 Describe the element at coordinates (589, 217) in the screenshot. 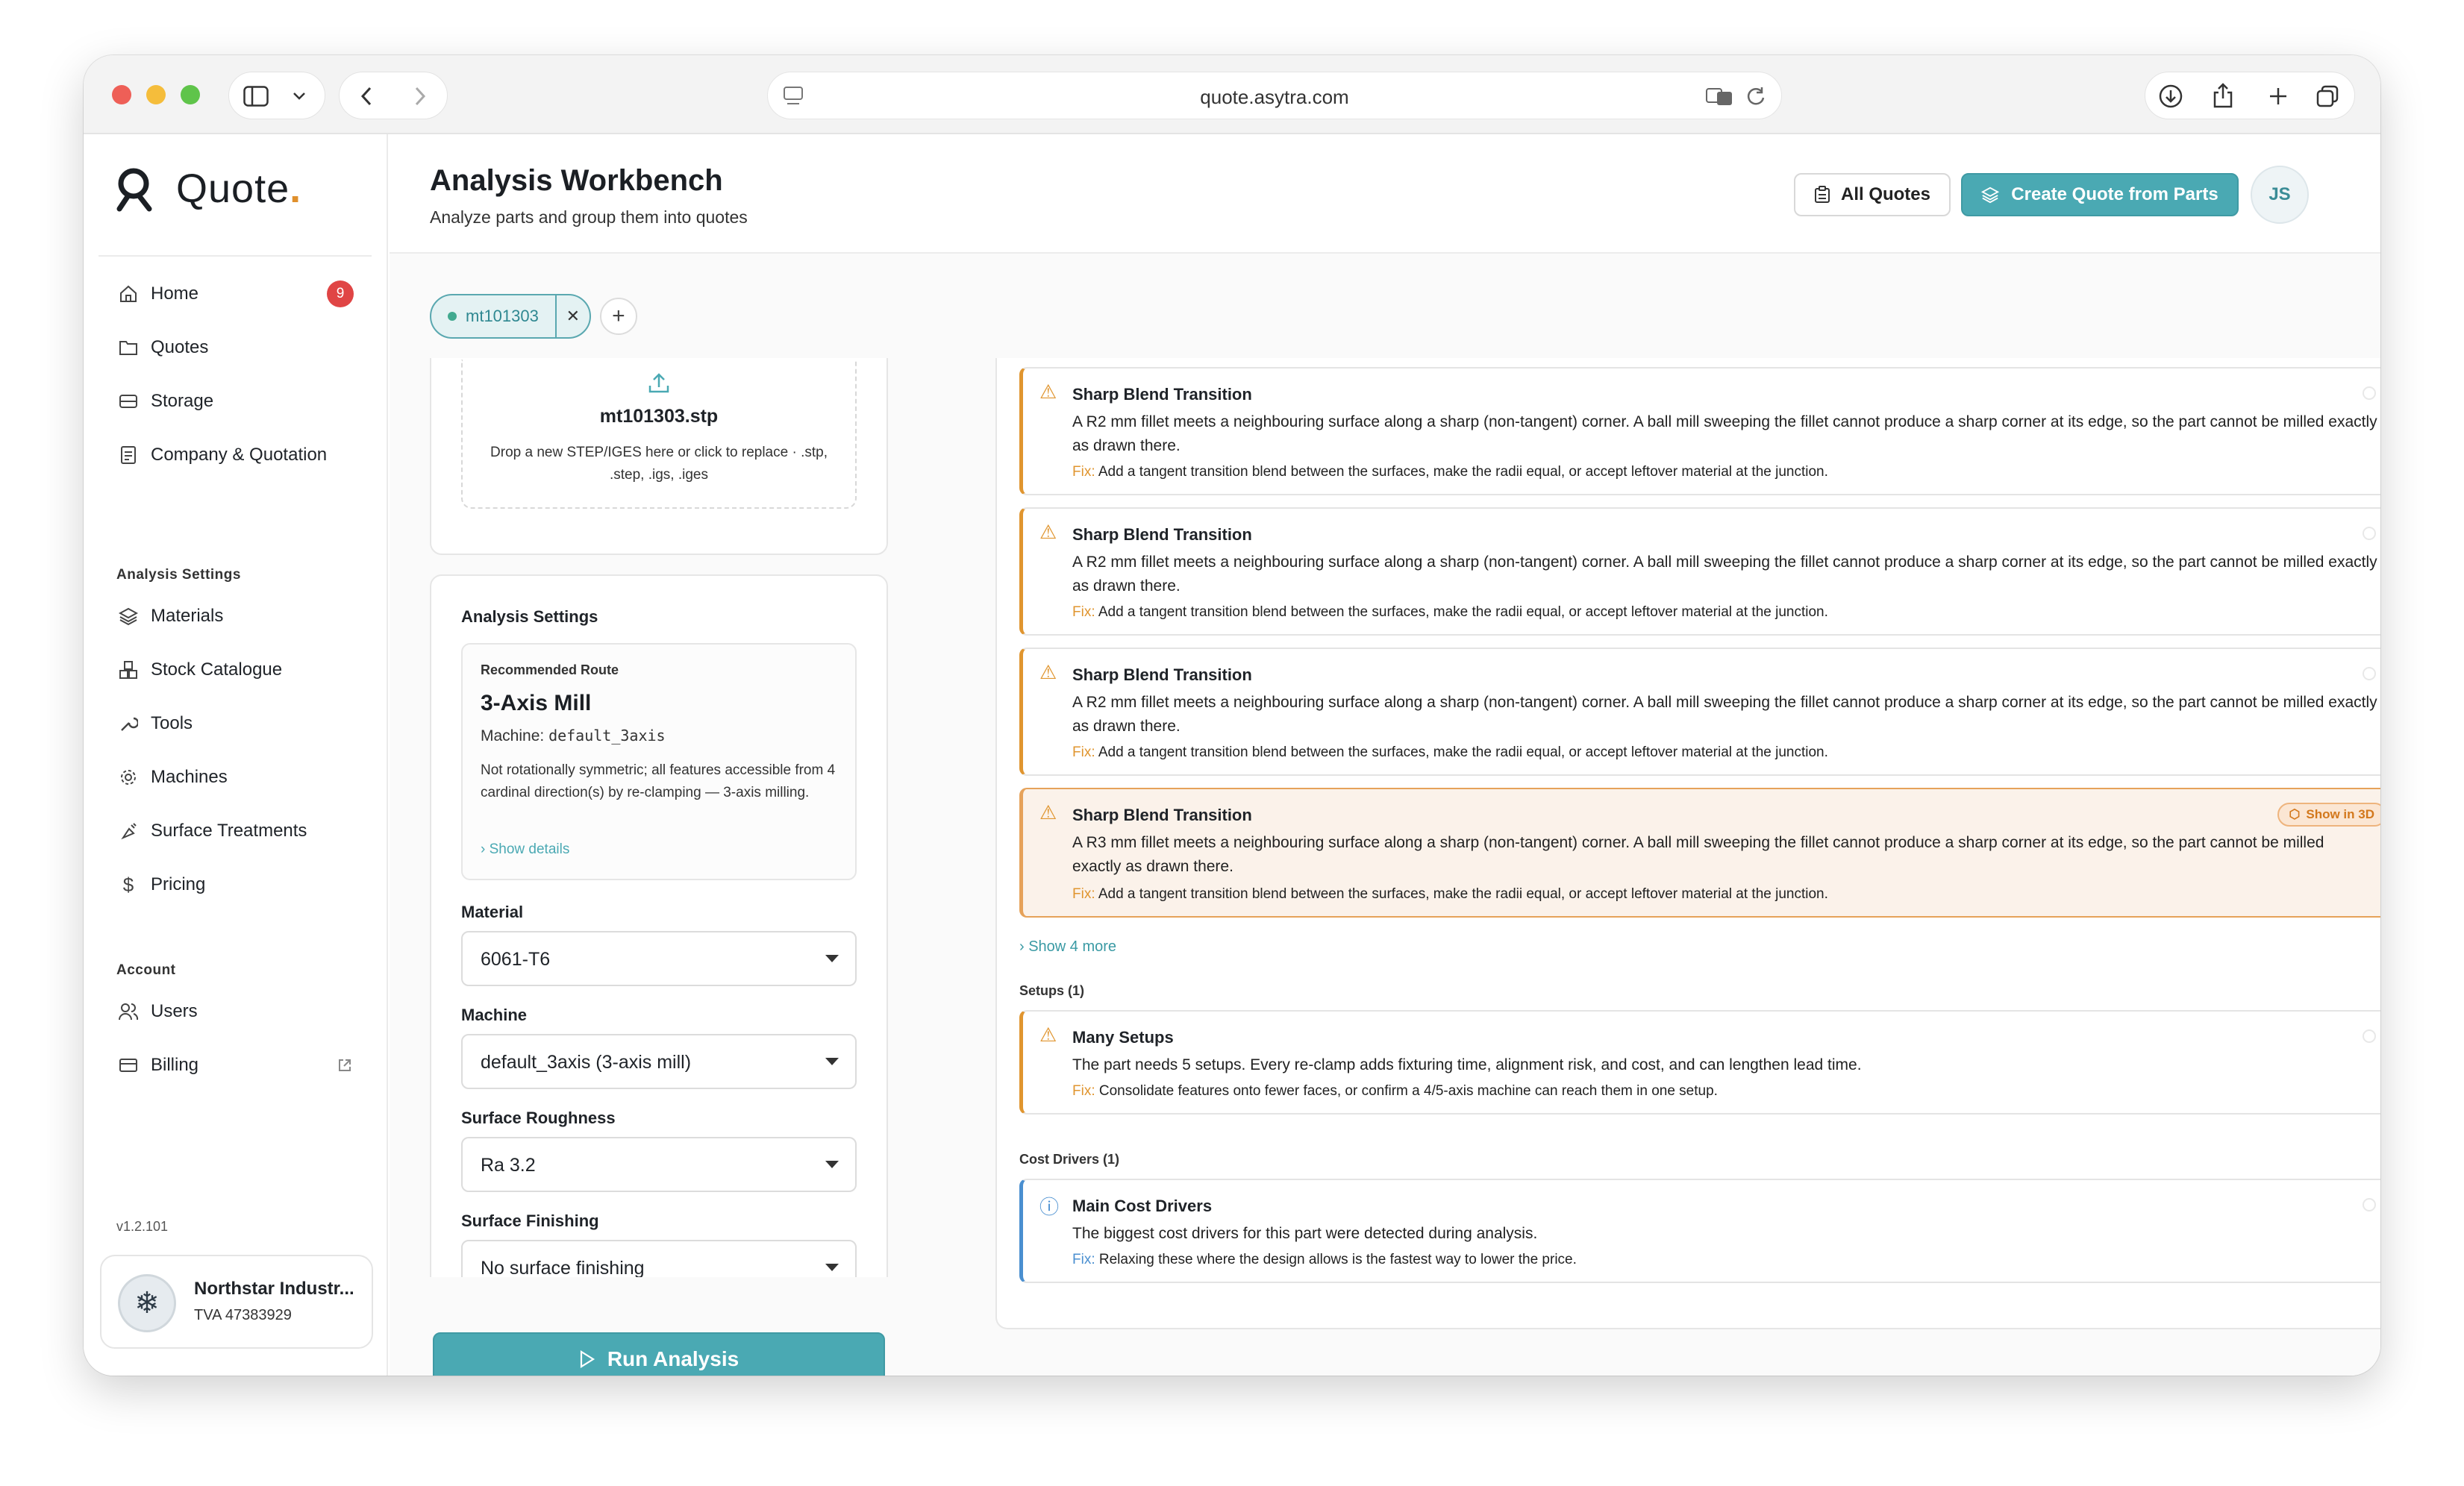

I see `page-subtitle: Analyze parts and group them into quotes` at that location.